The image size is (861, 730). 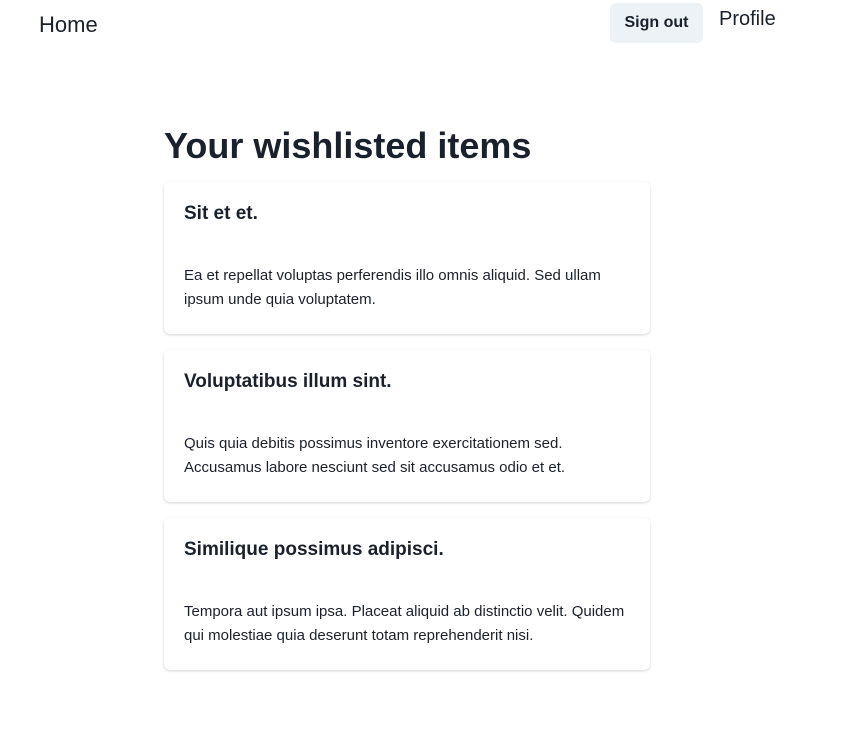 What do you see at coordinates (314, 549) in the screenshot?
I see `item-title: Similique possimus adipisci.` at bounding box center [314, 549].